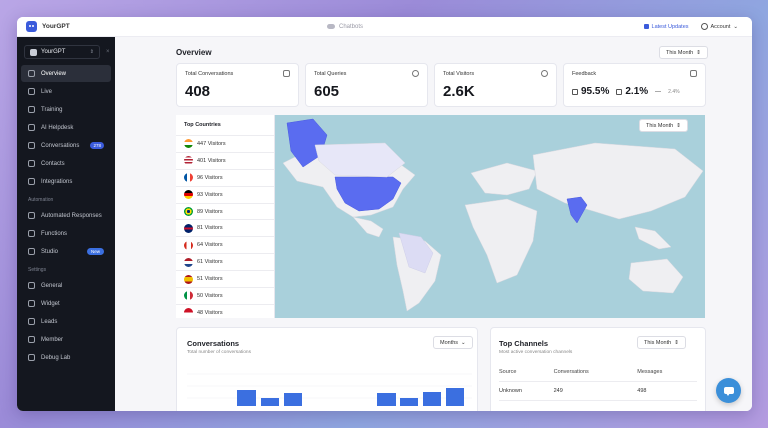 This screenshot has width=768, height=428. Describe the element at coordinates (52, 109) in the screenshot. I see `sidebar-item-label: Training` at that location.